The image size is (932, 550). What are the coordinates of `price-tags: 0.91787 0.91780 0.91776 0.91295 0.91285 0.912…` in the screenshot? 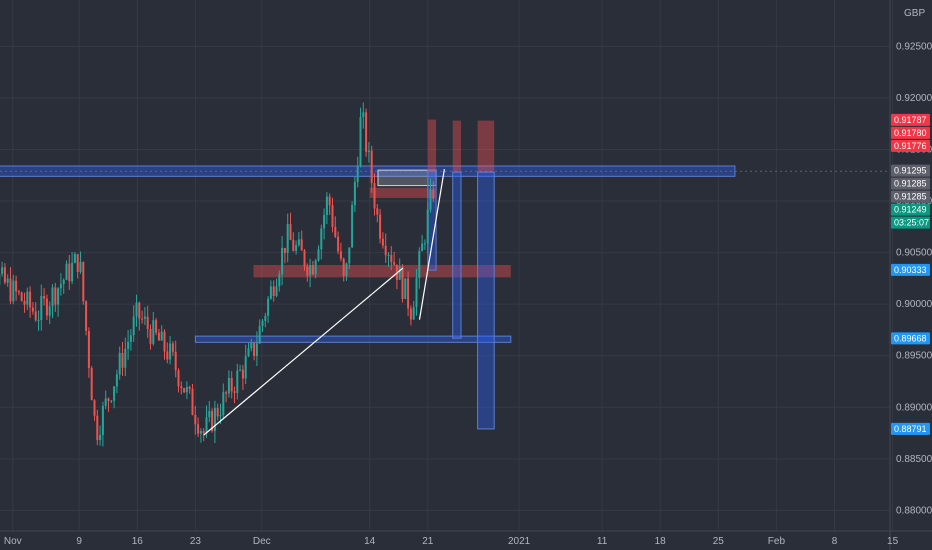 It's located at (910, 274).